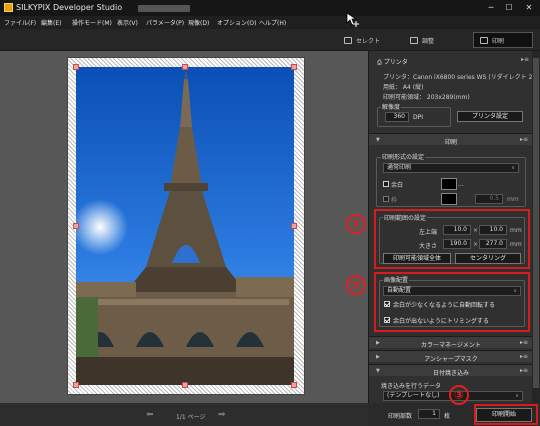 Image resolution: width=540 pixels, height=426 pixels. Describe the element at coordinates (397, 117) in the screenshot. I see `resolution-input: 360` at that location.